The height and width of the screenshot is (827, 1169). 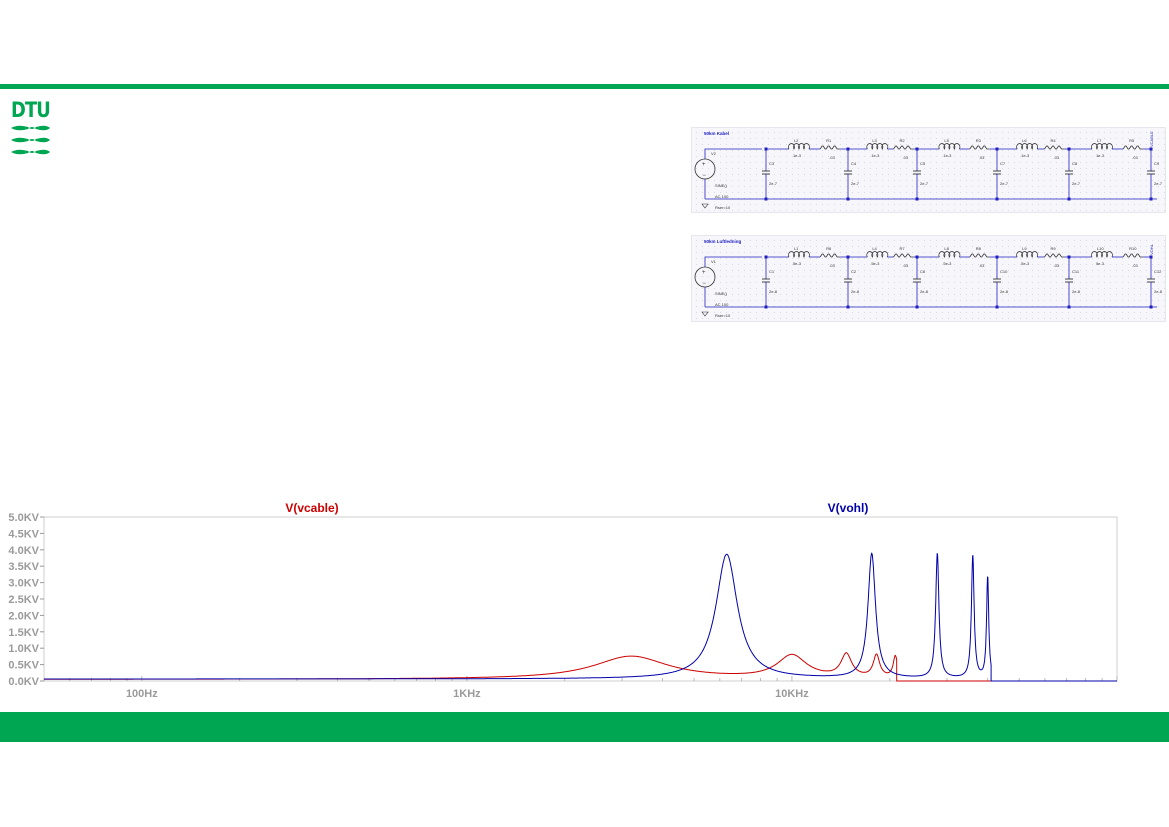 I want to click on capacitor-ref: C5, so click(x=923, y=163).